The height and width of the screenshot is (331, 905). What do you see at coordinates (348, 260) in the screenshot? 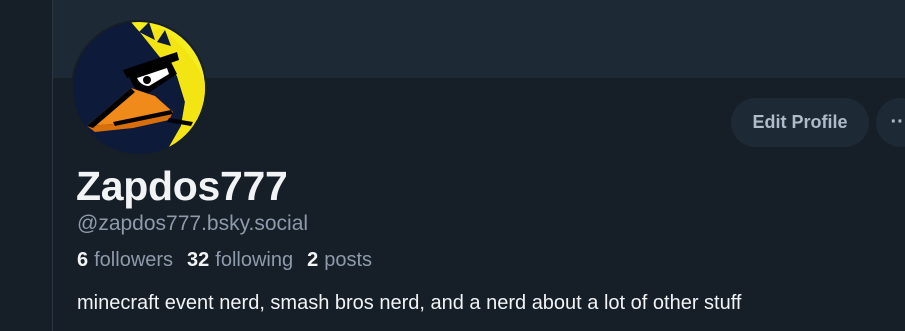
I see `posts-label: posts` at bounding box center [348, 260].